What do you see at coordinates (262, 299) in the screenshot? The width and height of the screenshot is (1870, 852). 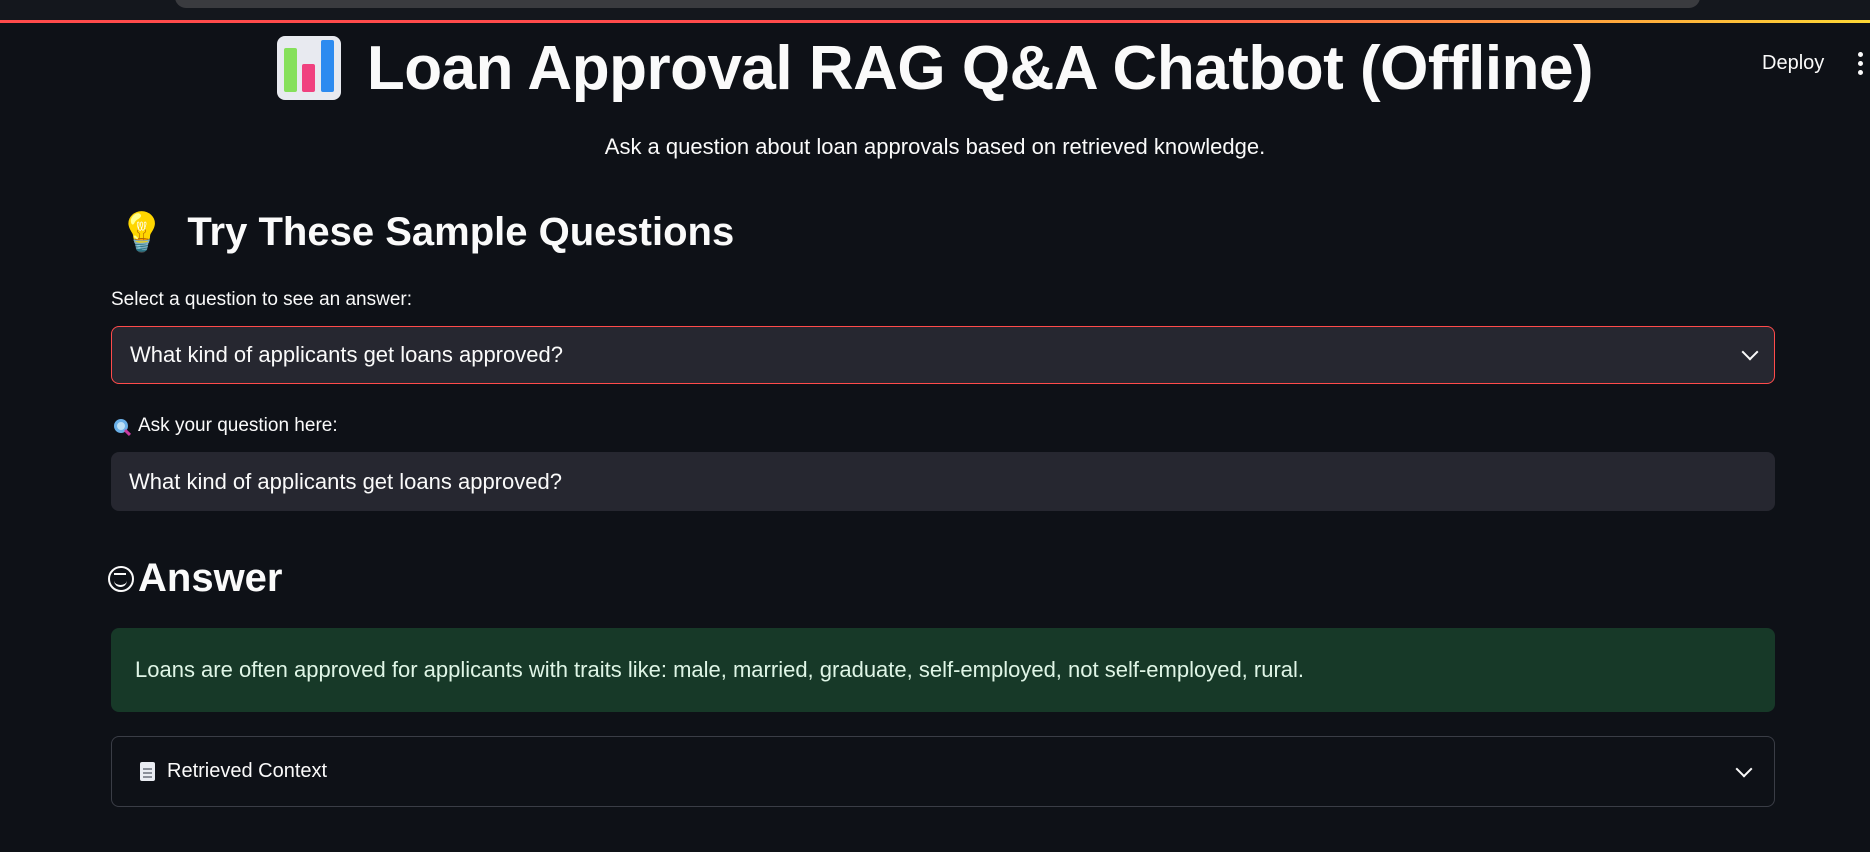 I see `select-question-label: Select a question to see an answer:` at bounding box center [262, 299].